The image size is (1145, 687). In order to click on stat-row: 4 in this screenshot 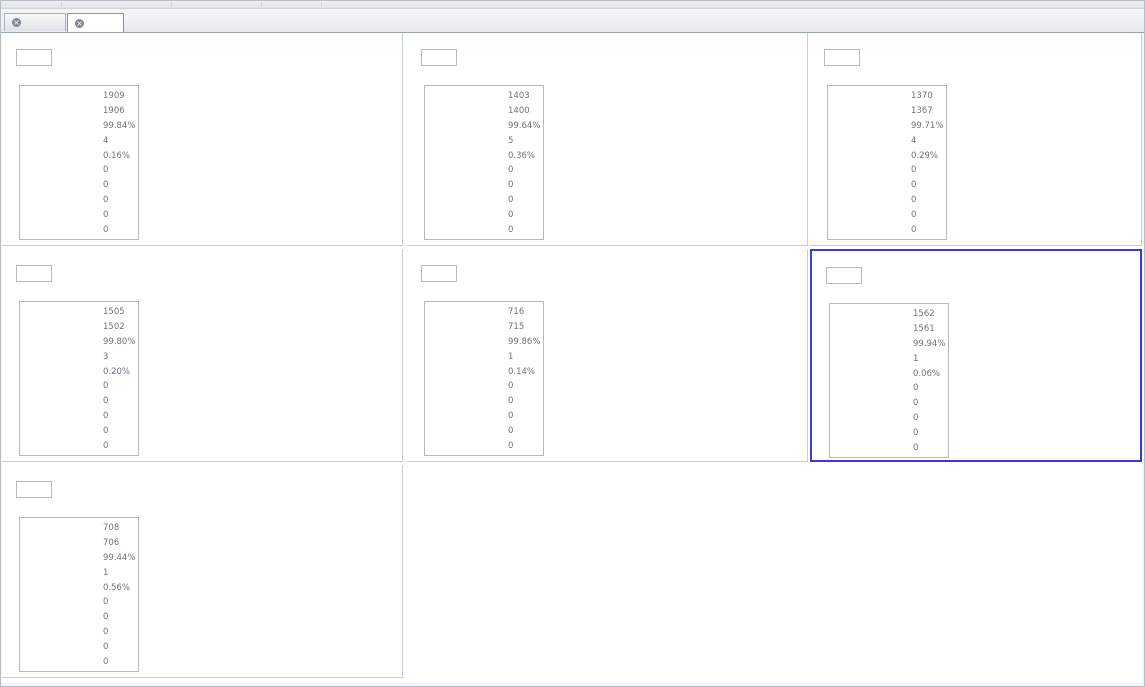, I will do `click(80, 140)`.